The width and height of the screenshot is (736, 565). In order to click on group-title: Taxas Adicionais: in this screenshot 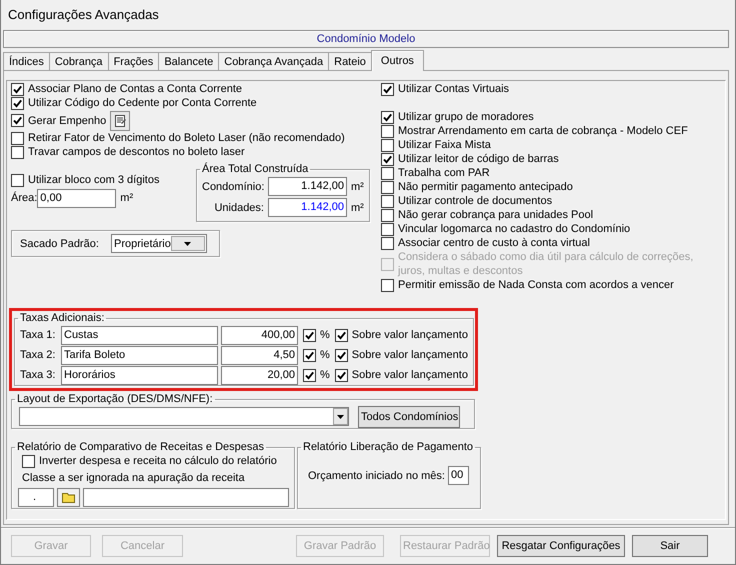, I will do `click(62, 318)`.